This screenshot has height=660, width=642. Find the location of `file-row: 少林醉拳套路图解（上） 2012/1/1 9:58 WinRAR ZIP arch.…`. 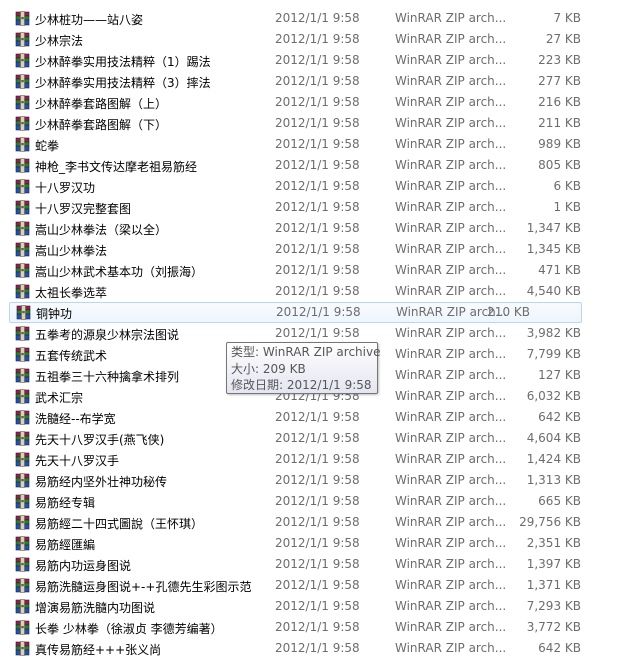

file-row: 少林醉拳套路图解（上） 2012/1/1 9:58 WinRAR ZIP arch.… is located at coordinates (321, 102).